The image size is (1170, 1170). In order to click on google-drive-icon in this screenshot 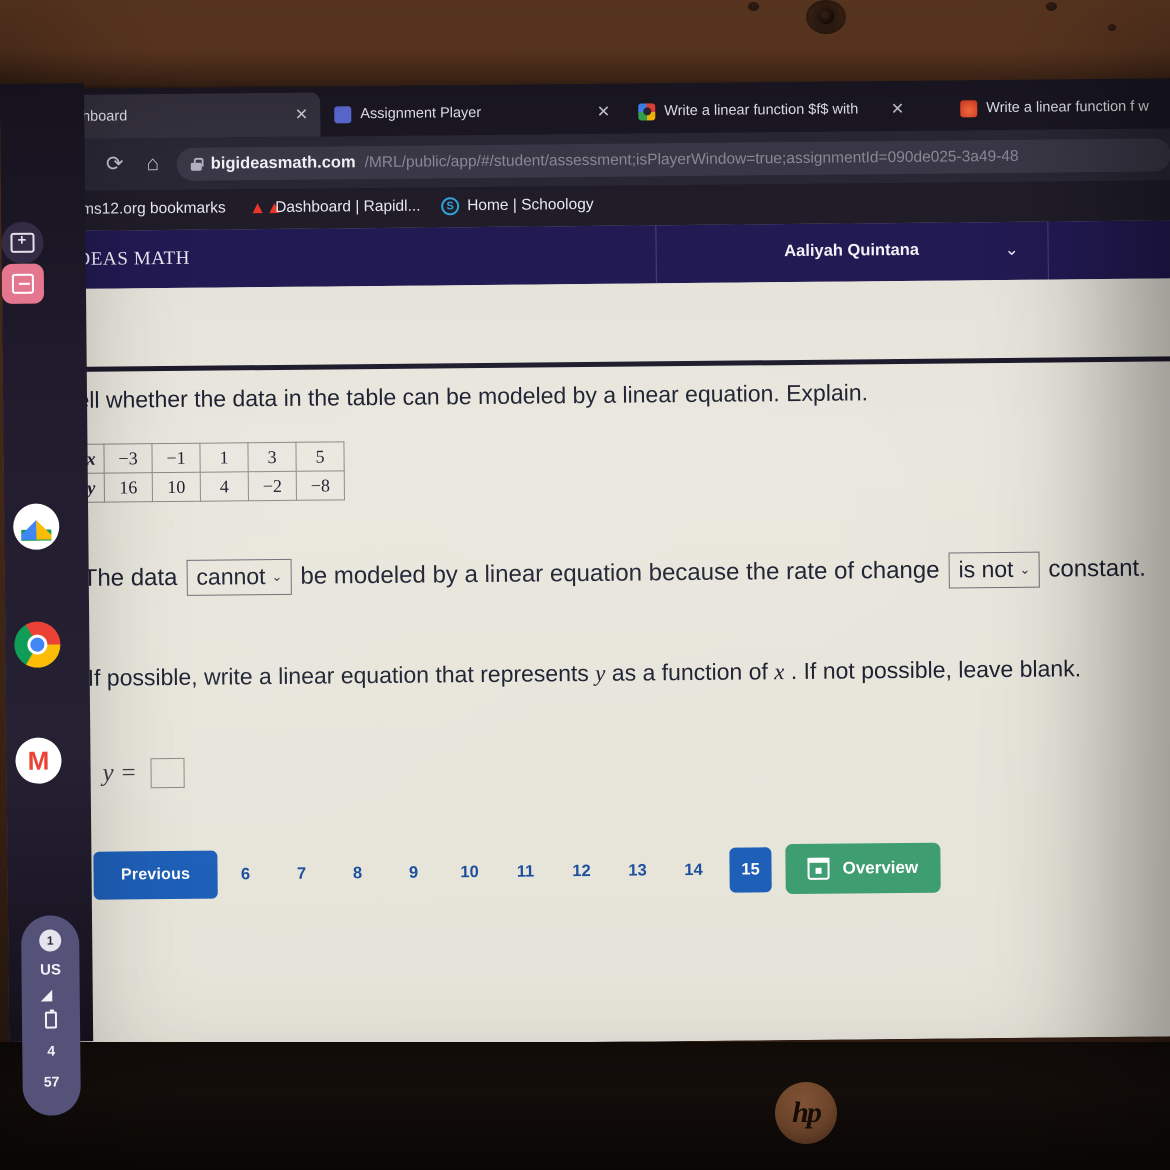, I will do `click(36, 526)`.